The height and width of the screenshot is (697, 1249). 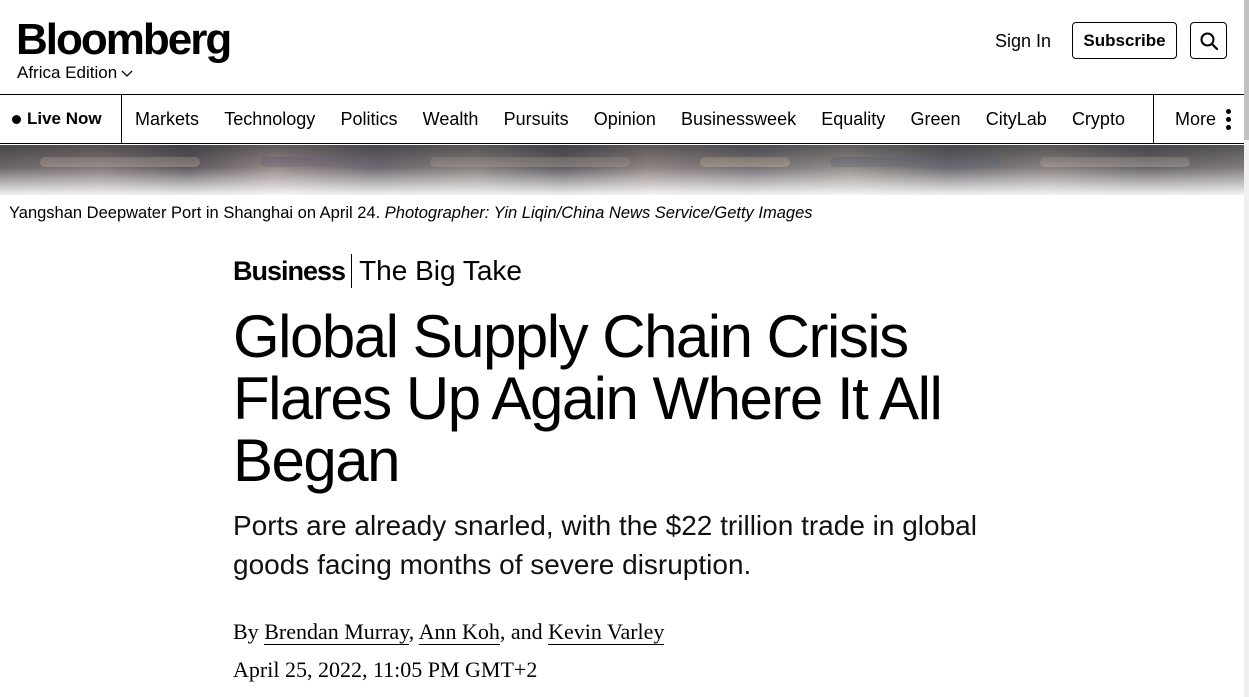 What do you see at coordinates (935, 119) in the screenshot?
I see `nav-item-green: Green` at bounding box center [935, 119].